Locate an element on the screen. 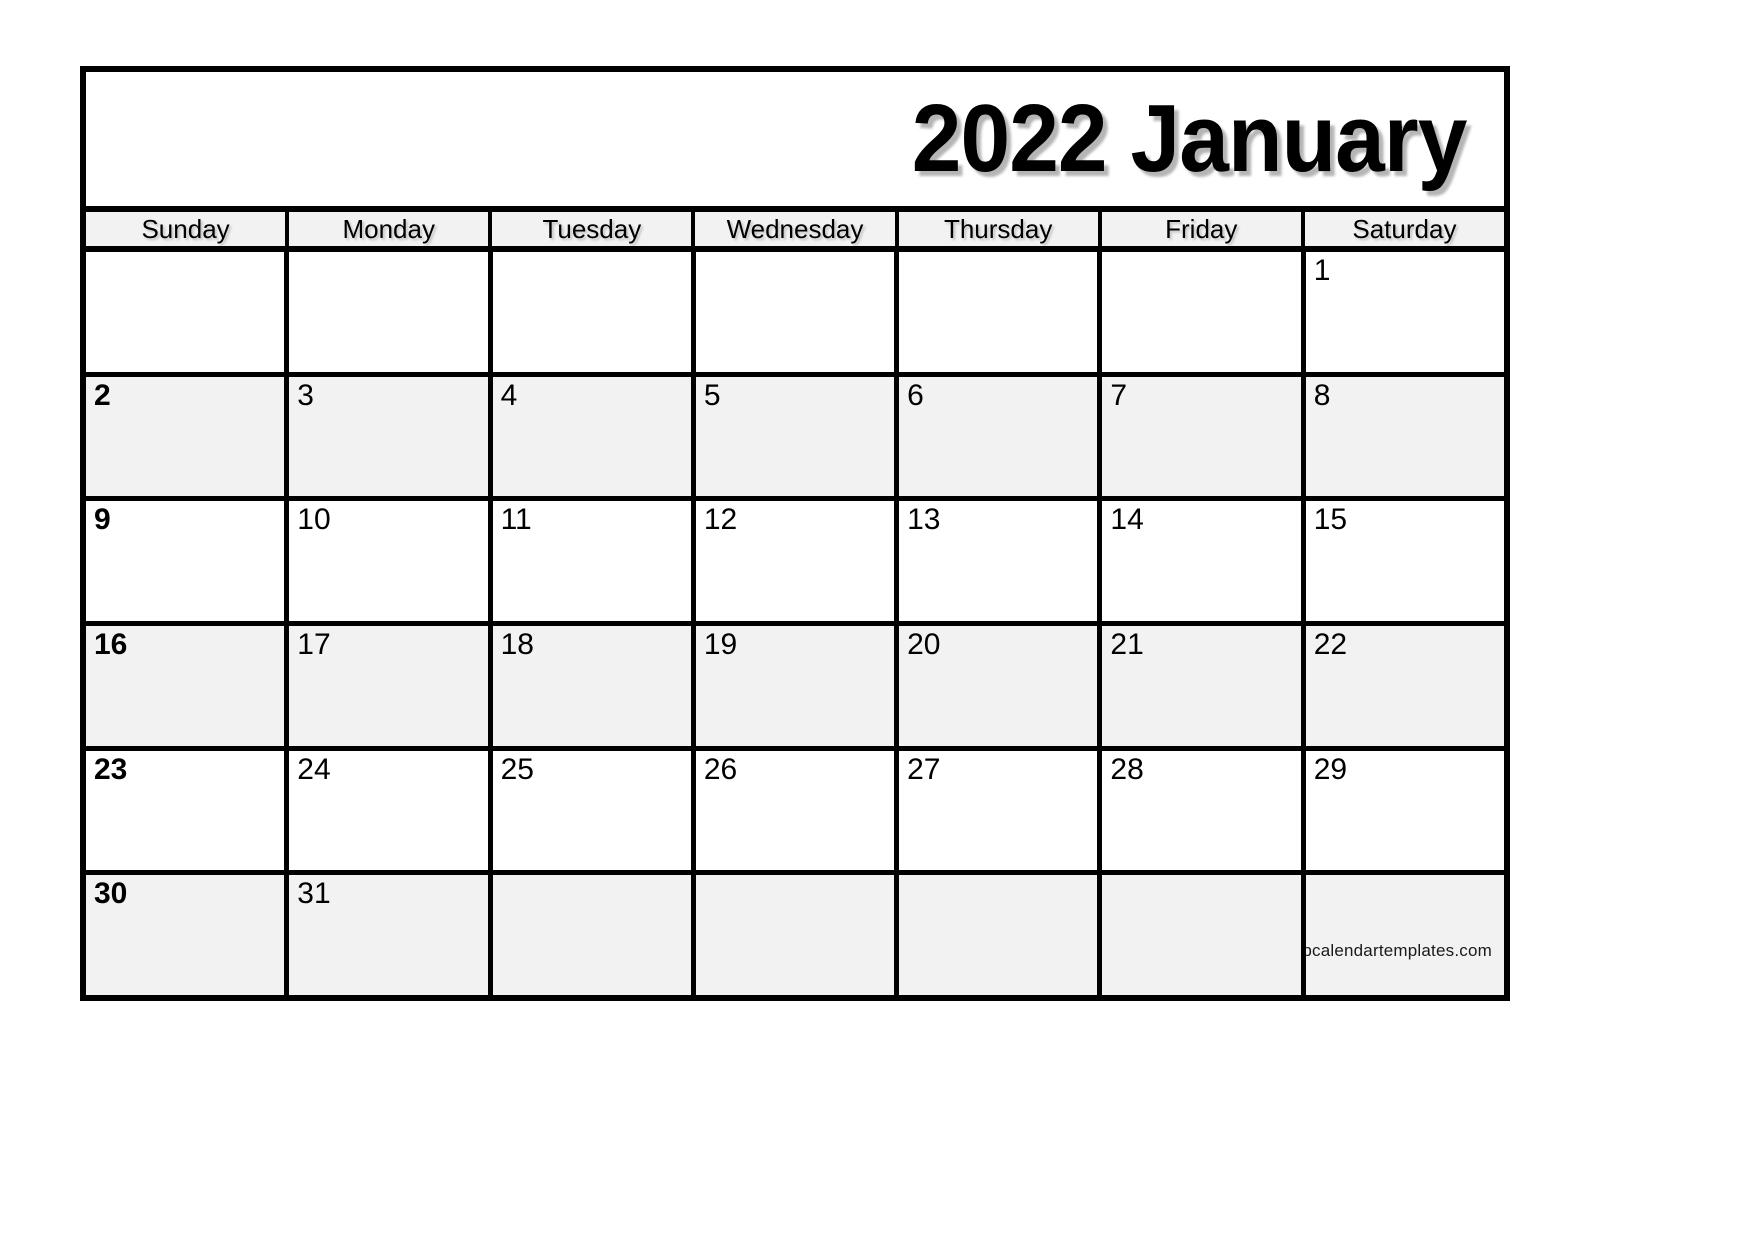 The image size is (1754, 1240). day-number: 9 is located at coordinates (102, 520).